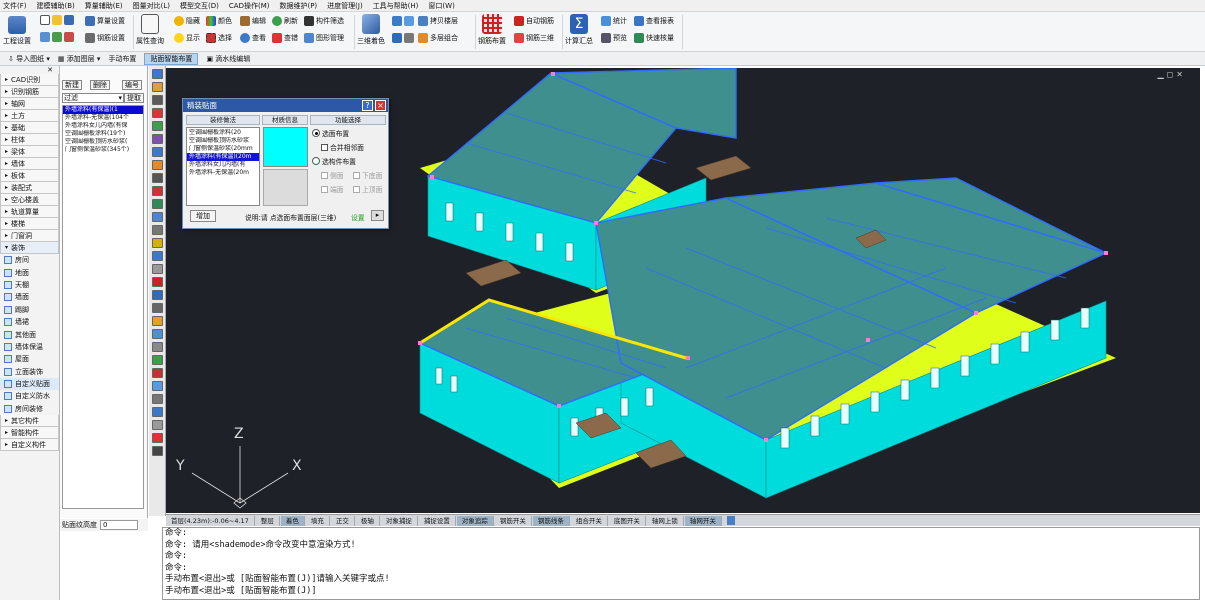 This screenshot has width=1205, height=600. What do you see at coordinates (654, 38) in the screenshot?
I see `quick-check-button: 快速核量` at bounding box center [654, 38].